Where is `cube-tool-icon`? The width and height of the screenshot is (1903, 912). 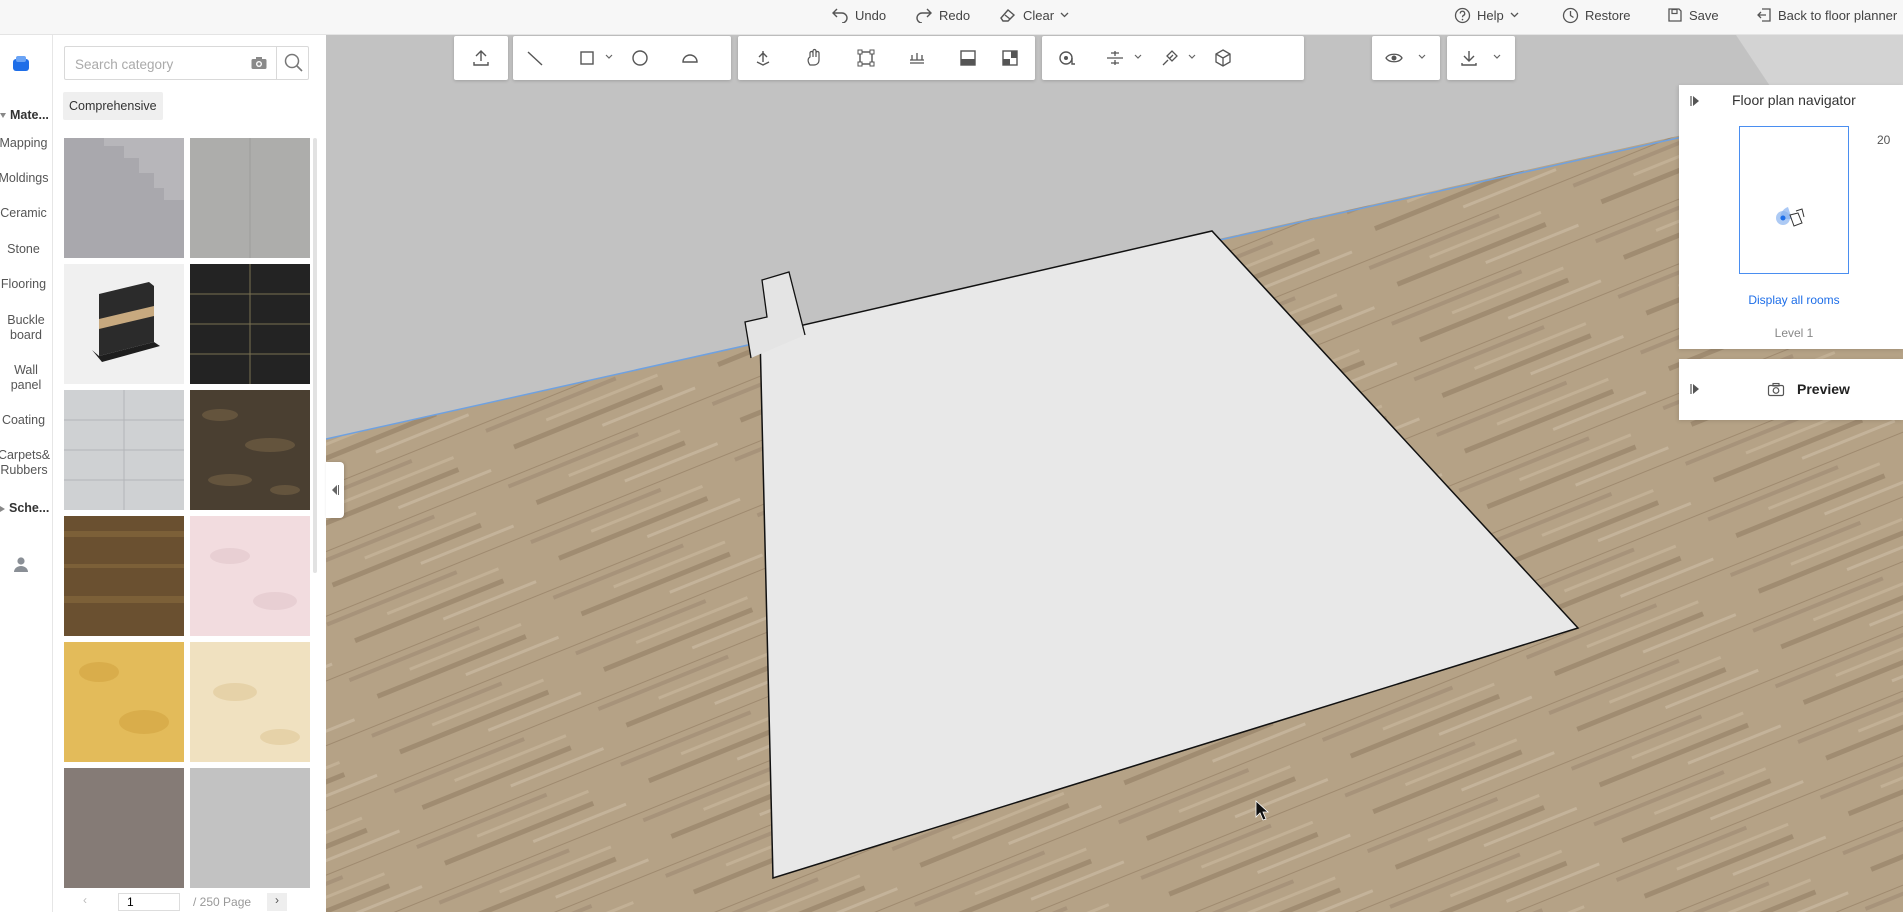
cube-tool-icon is located at coordinates (1223, 58).